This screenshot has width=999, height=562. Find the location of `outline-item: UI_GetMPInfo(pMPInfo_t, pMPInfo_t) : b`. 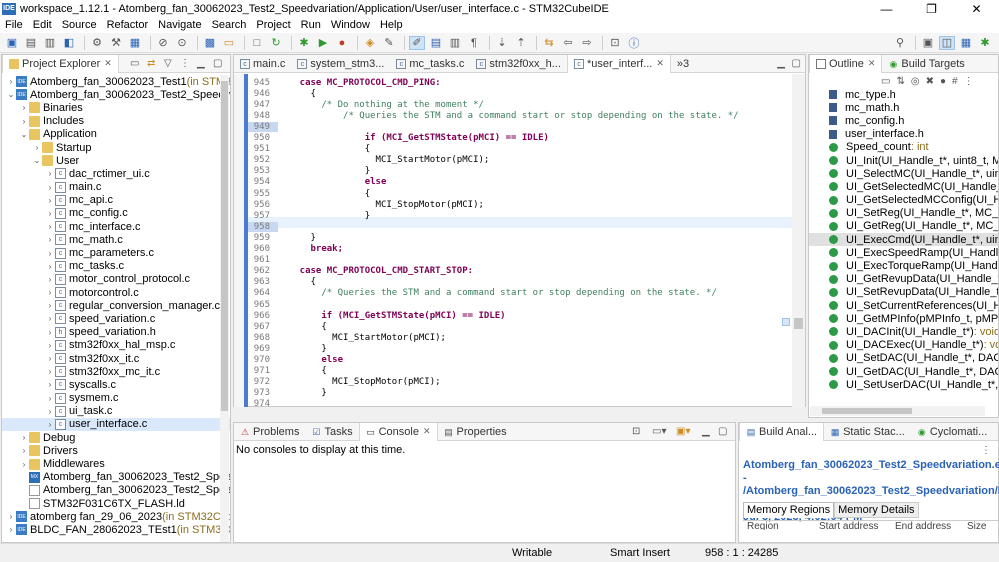

outline-item: UI_GetMPInfo(pMPInfo_t, pMPInfo_t) : b is located at coordinates (903, 318).